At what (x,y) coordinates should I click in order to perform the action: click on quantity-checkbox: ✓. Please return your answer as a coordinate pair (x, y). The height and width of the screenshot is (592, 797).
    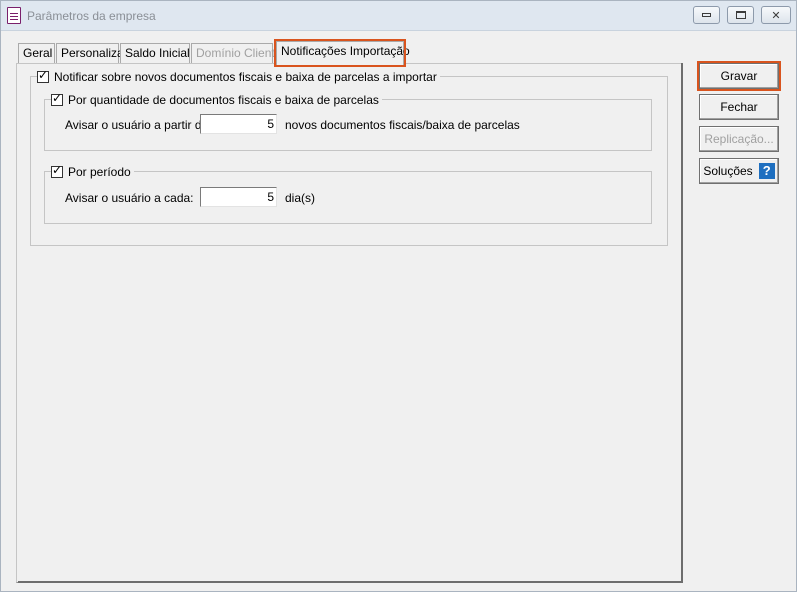
    Looking at the image, I should click on (57, 98).